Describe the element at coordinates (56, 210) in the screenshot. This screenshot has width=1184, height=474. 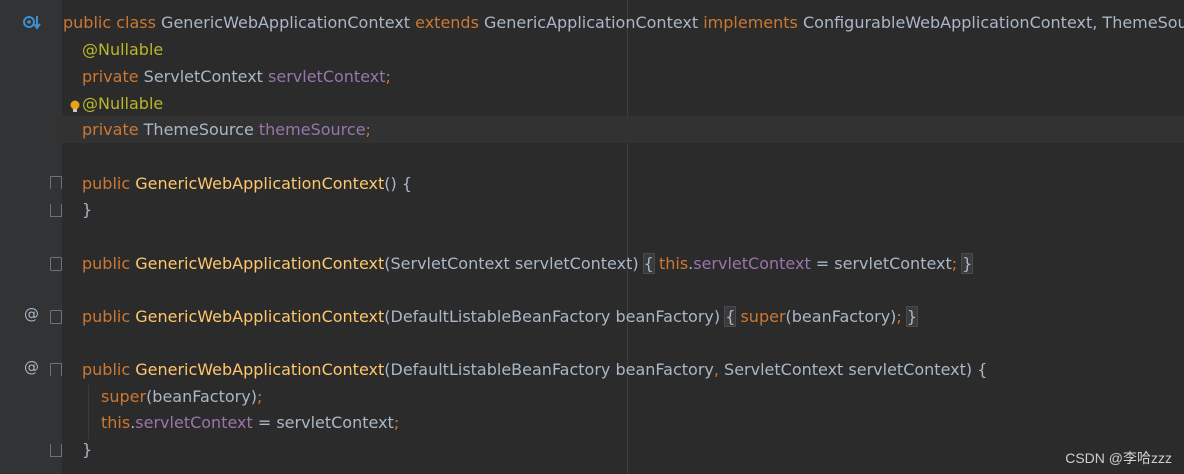
I see `fold-end-icon` at that location.